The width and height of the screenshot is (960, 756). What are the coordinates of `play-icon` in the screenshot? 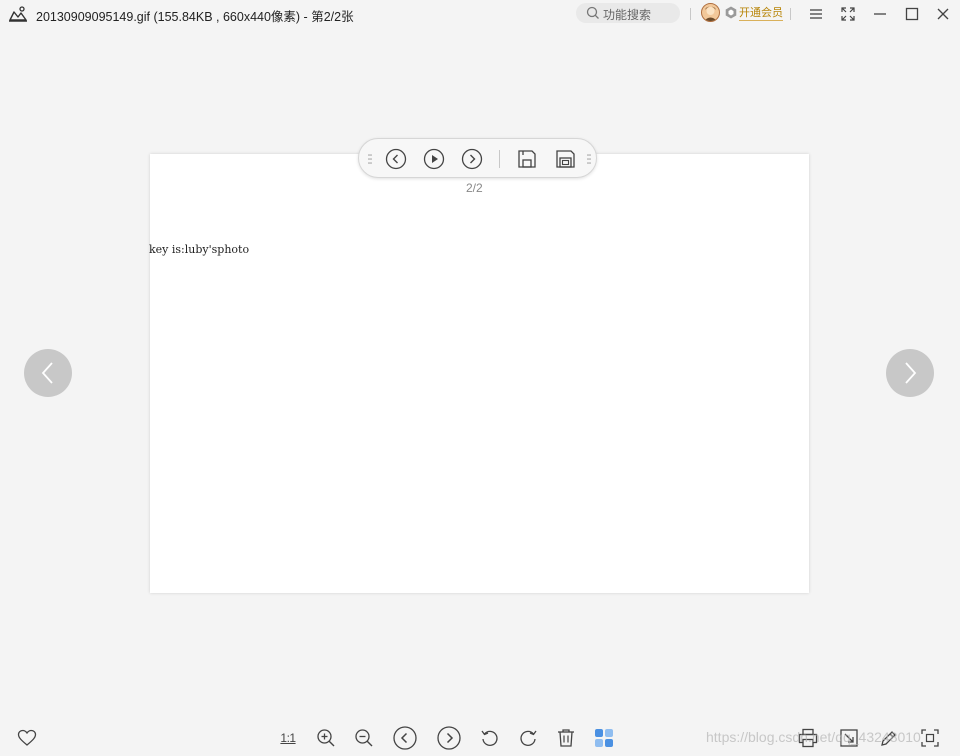 It's located at (434, 159).